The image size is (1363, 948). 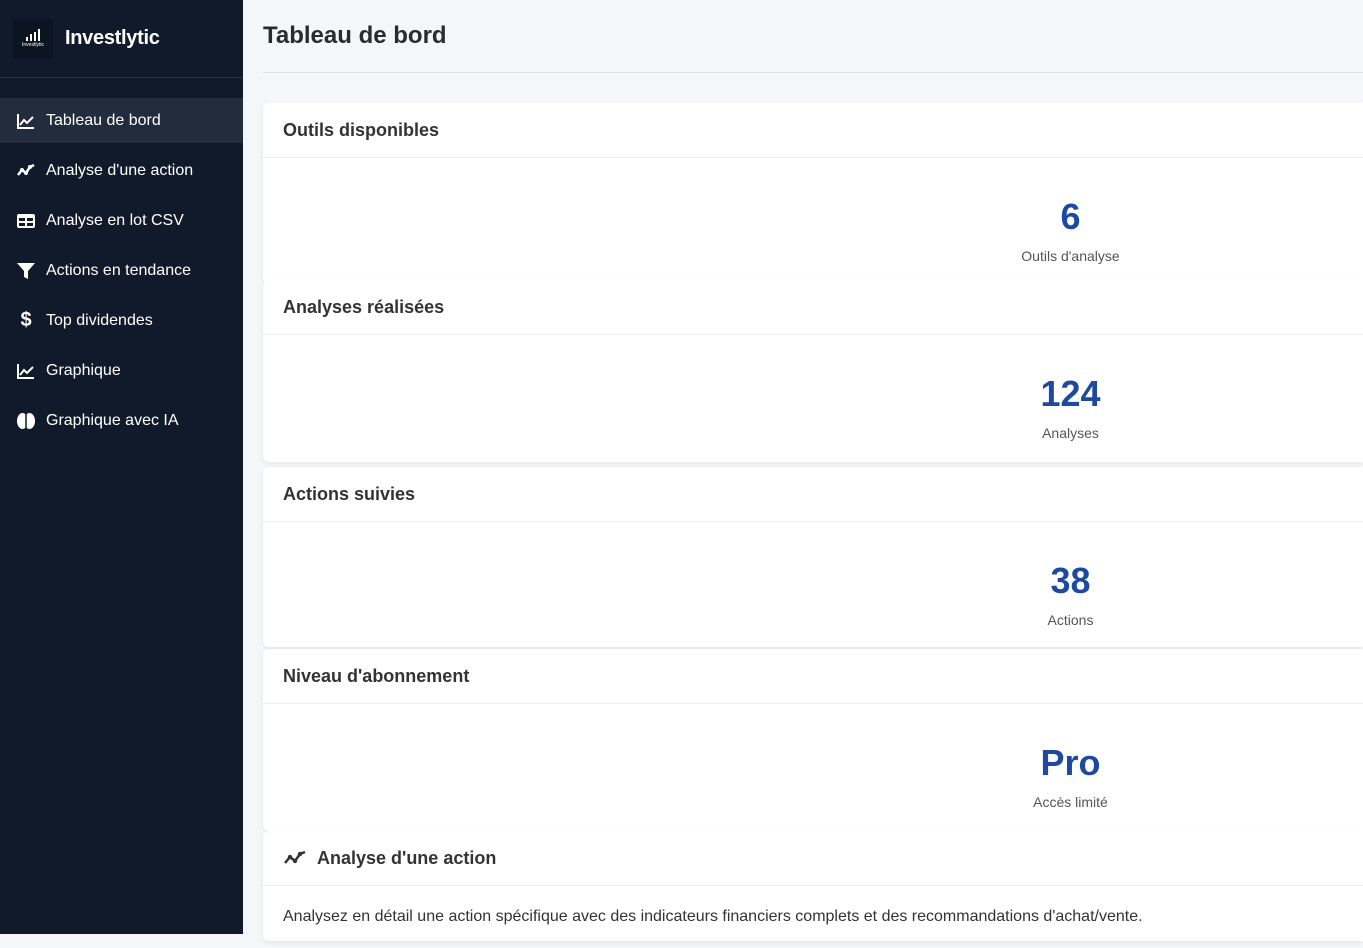 I want to click on sidebar-item-label: Top dividendes, so click(x=99, y=320).